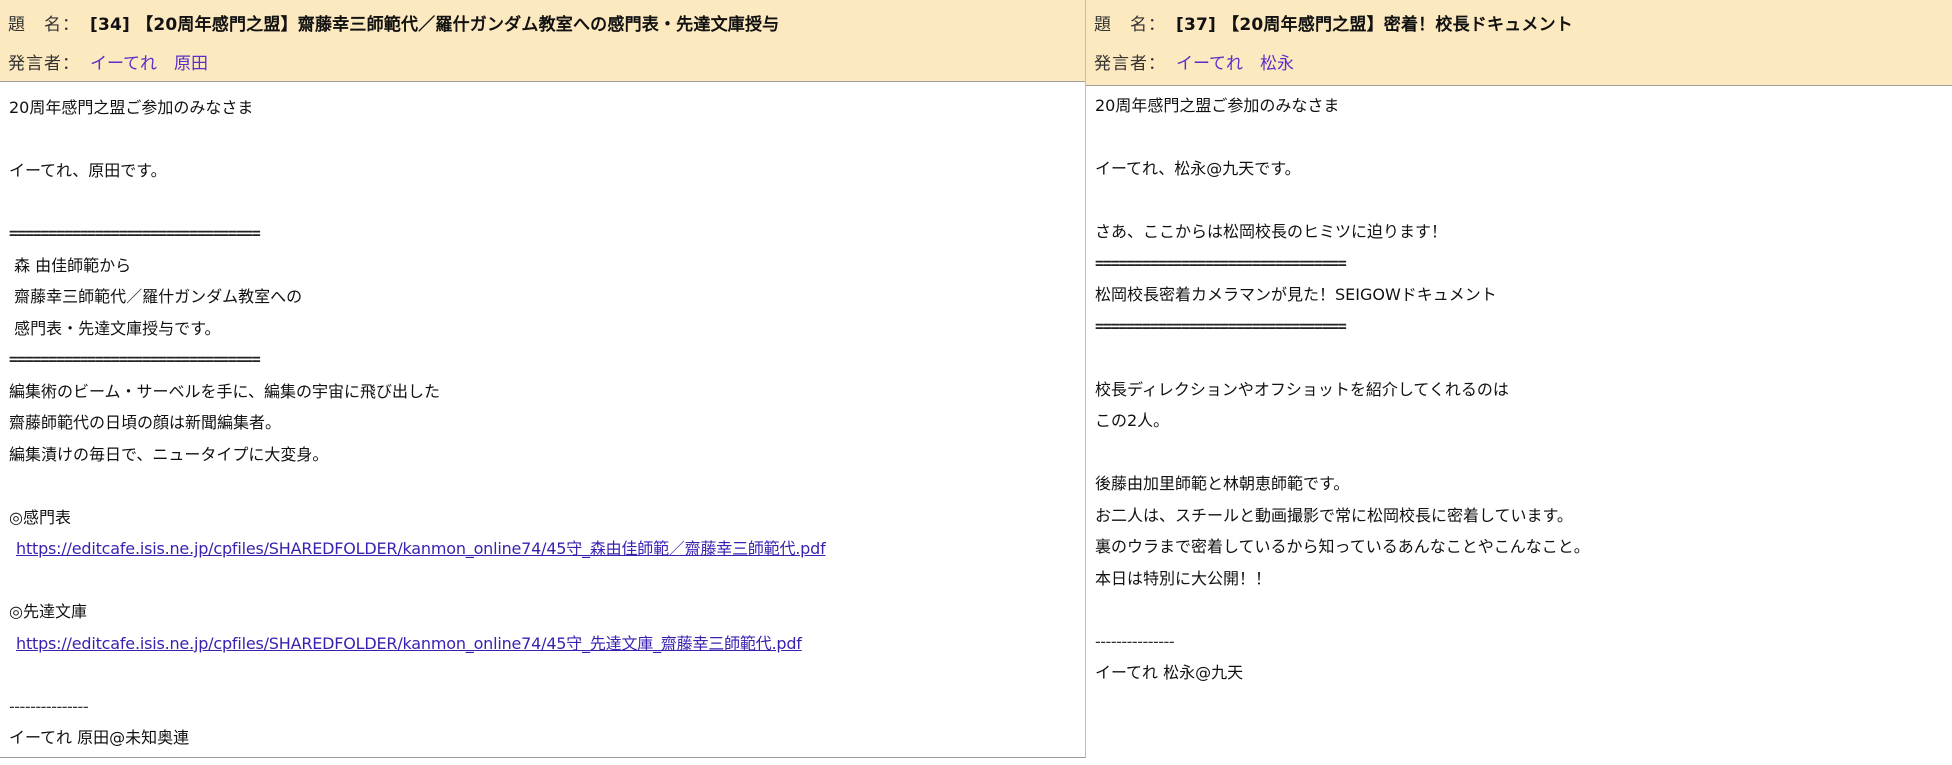 The width and height of the screenshot is (1952, 765). Describe the element at coordinates (542, 61) in the screenshot. I see `author-row: 発言者： イーてれ 原田` at that location.